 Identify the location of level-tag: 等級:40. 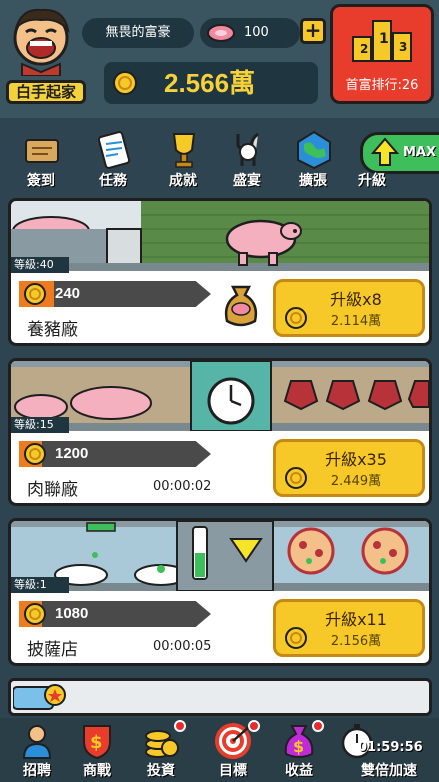
(40, 265).